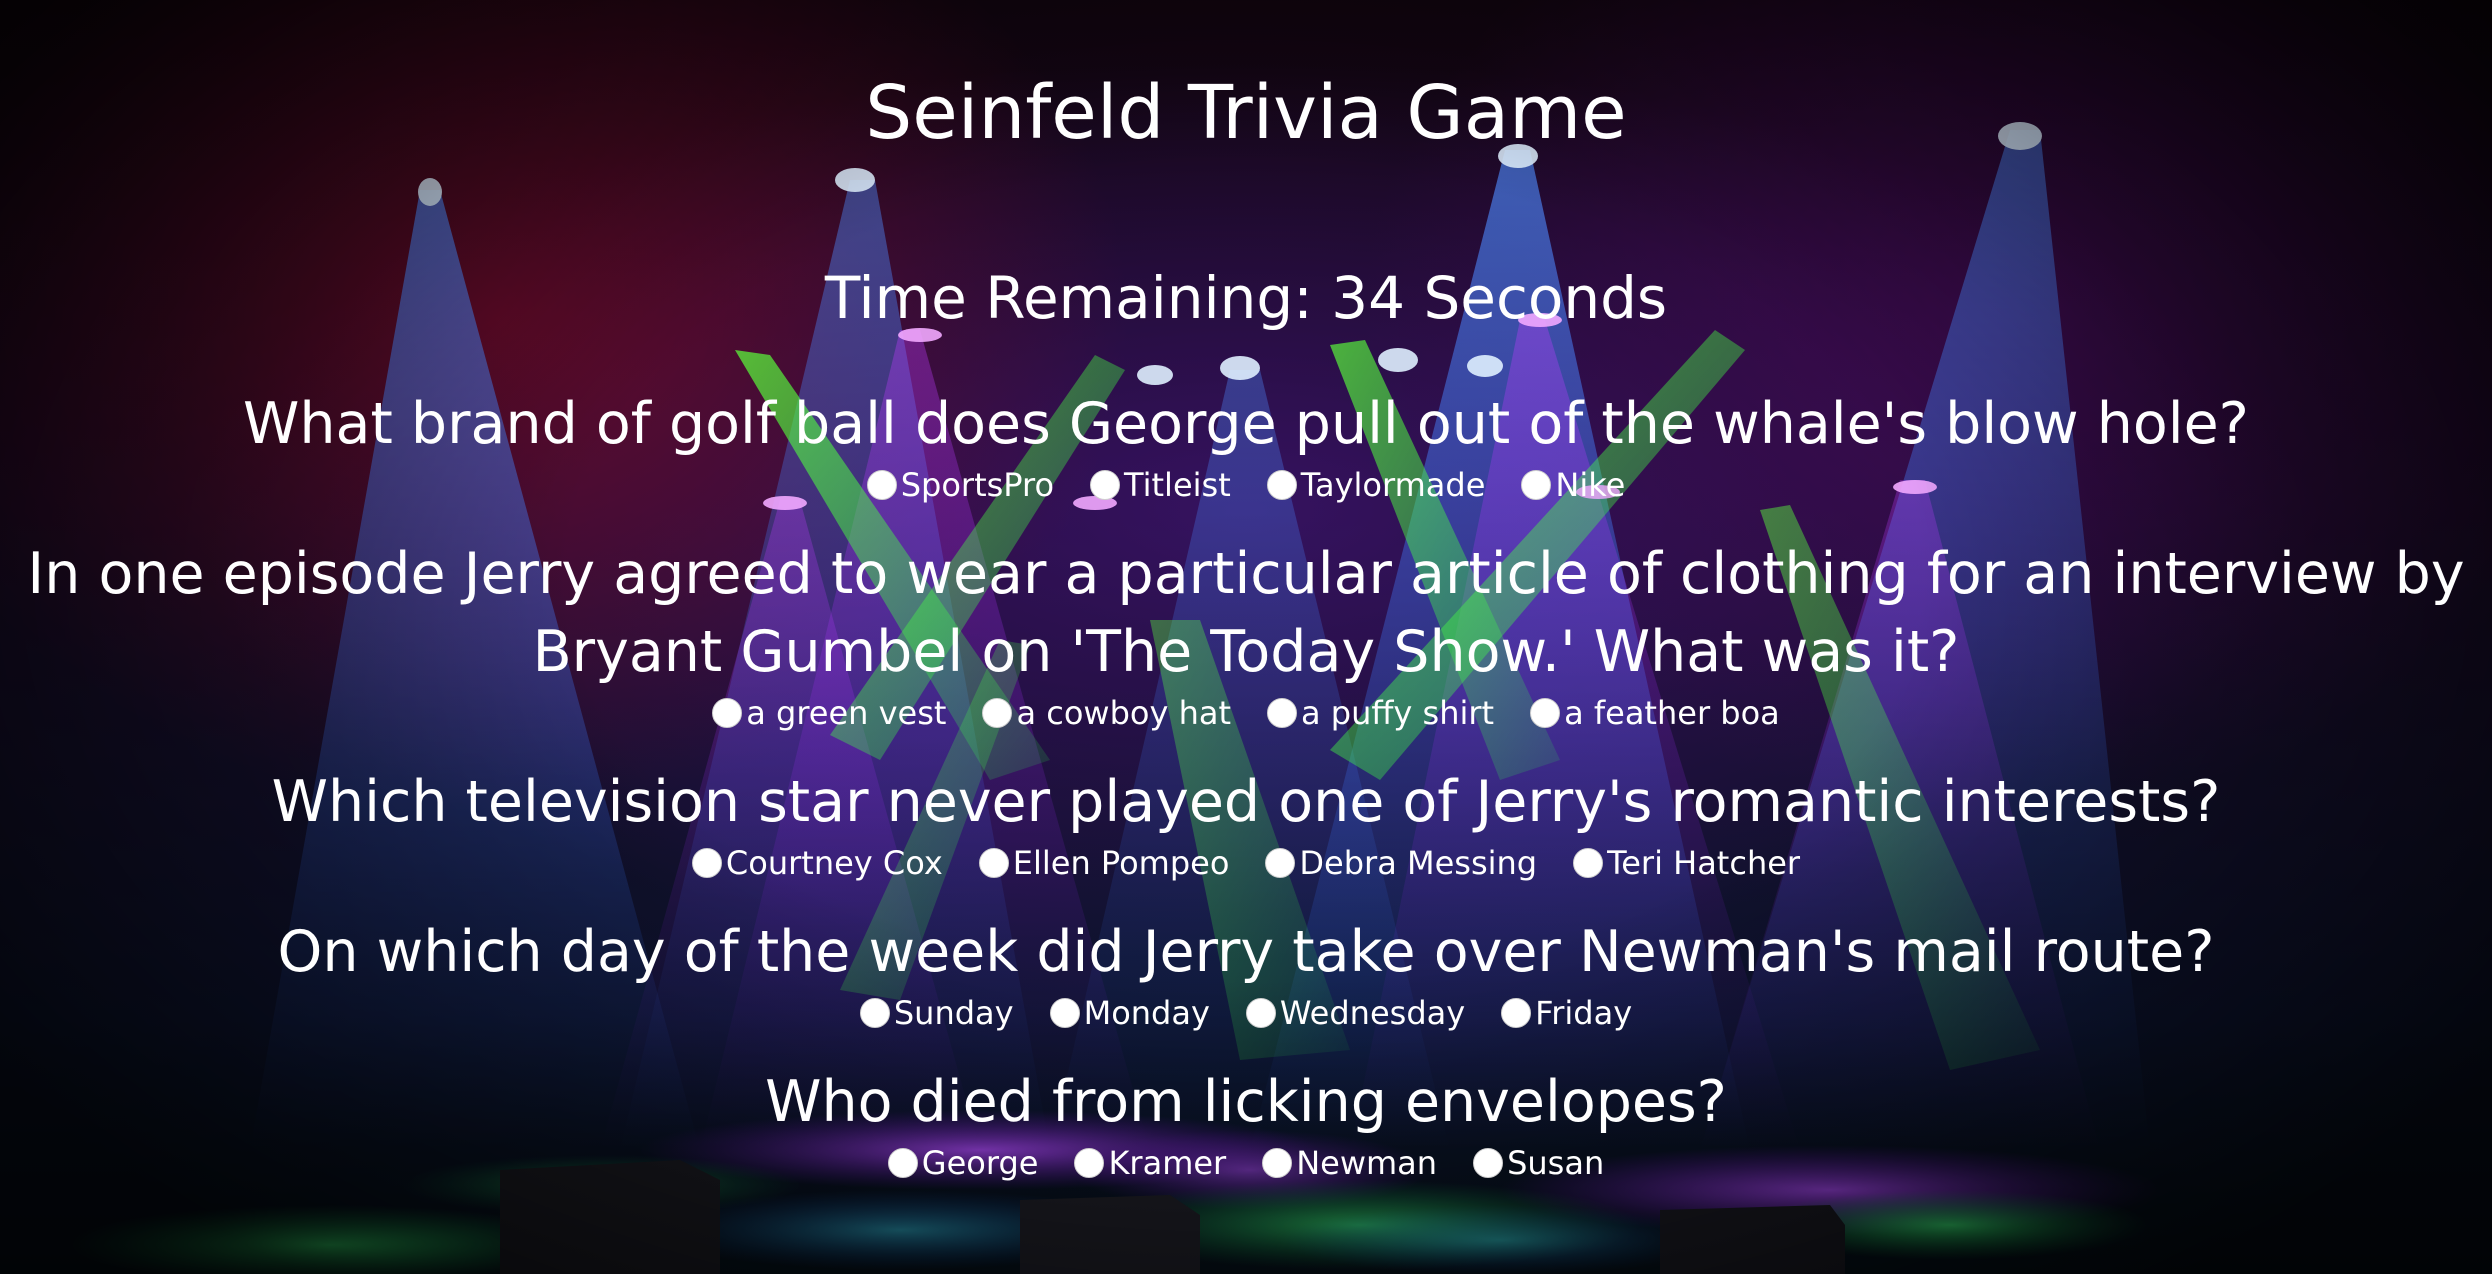 Image resolution: width=2492 pixels, height=1274 pixels. Describe the element at coordinates (980, 1163) in the screenshot. I see `answer-label: George` at that location.